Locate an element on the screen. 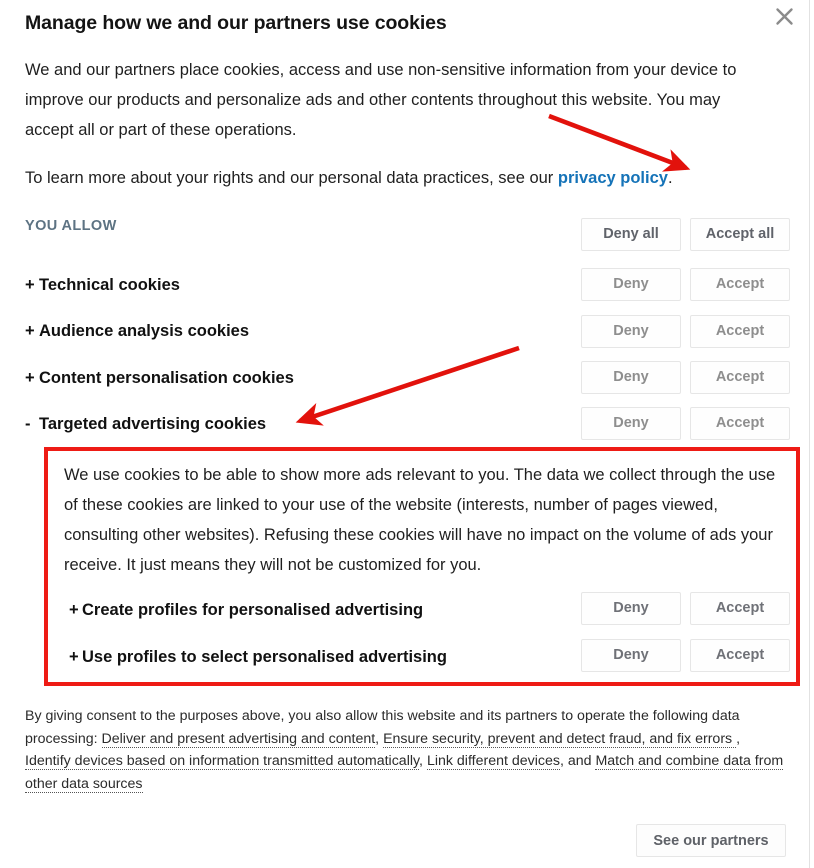 The height and width of the screenshot is (868, 814). collapse-toggle-icon: - is located at coordinates (28, 424).